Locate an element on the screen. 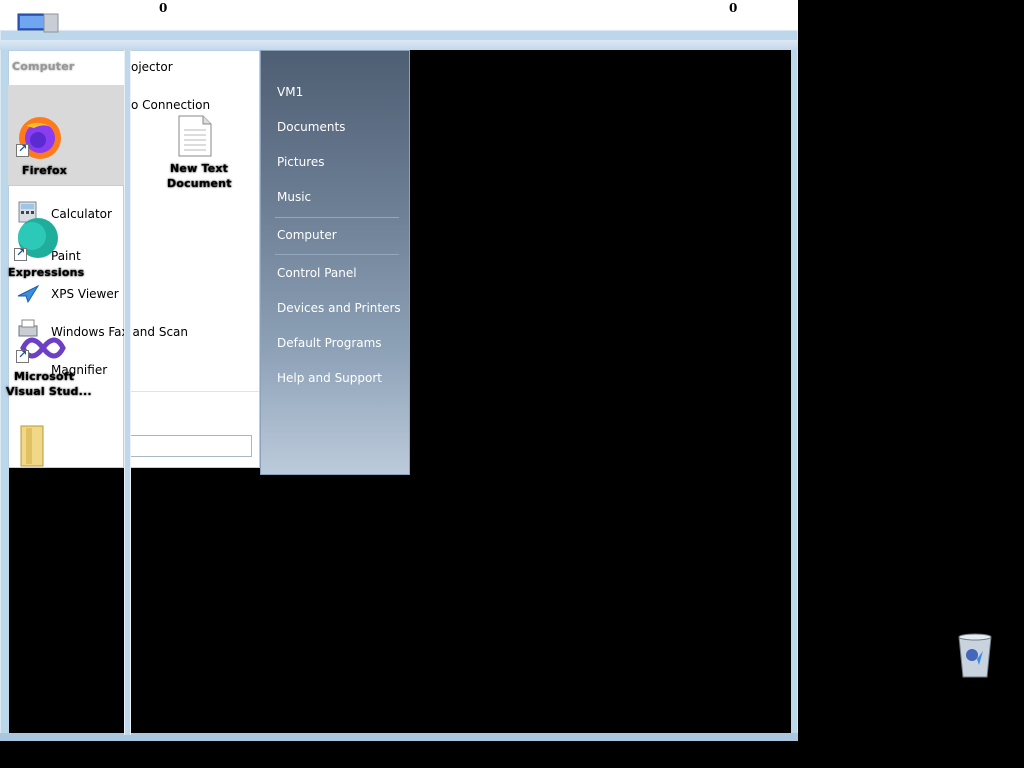  start-link-pictures: Pictures is located at coordinates (301, 162).